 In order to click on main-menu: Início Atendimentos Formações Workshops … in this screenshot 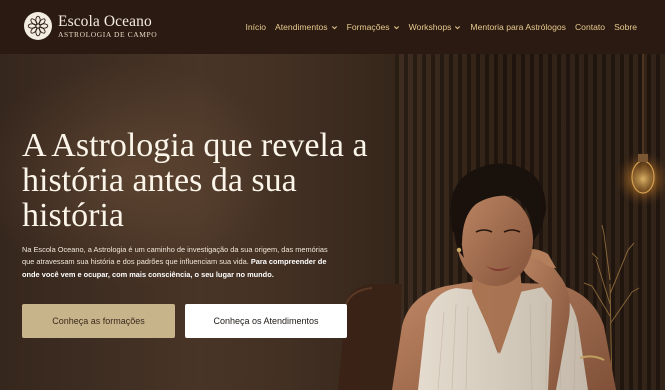, I will do `click(441, 27)`.